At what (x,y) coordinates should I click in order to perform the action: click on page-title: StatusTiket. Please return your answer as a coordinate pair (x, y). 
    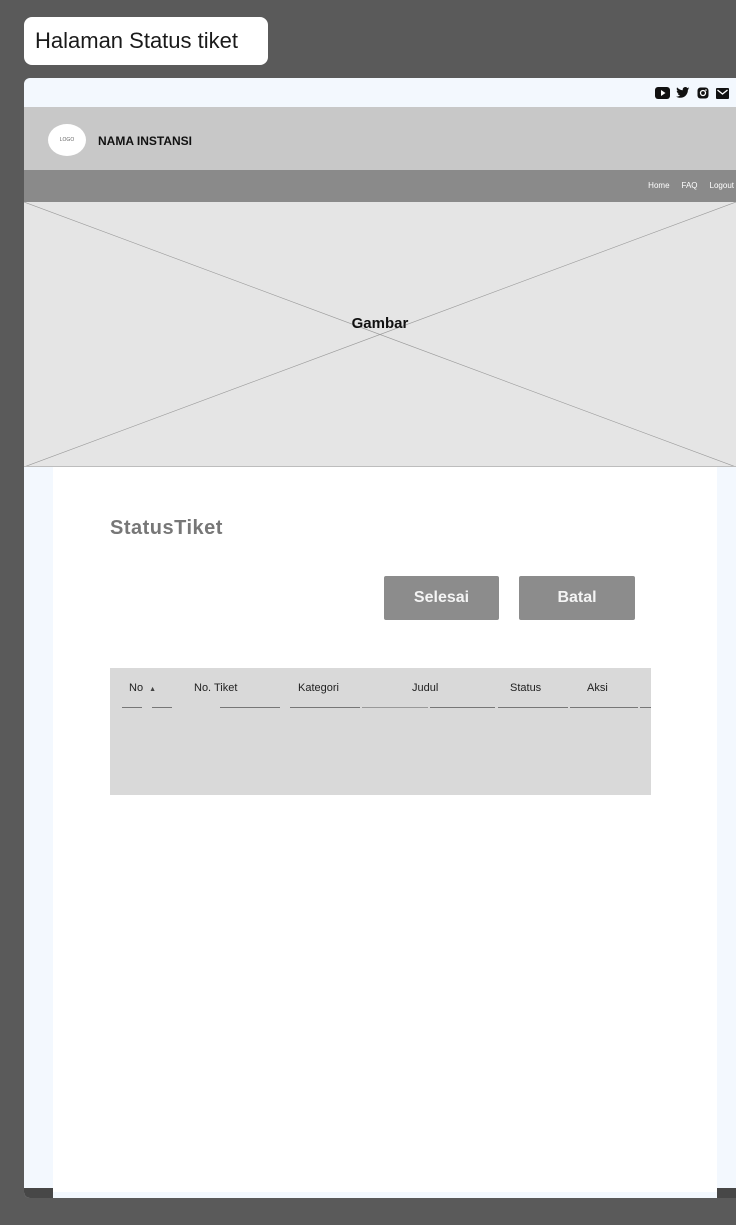
    Looking at the image, I should click on (166, 528).